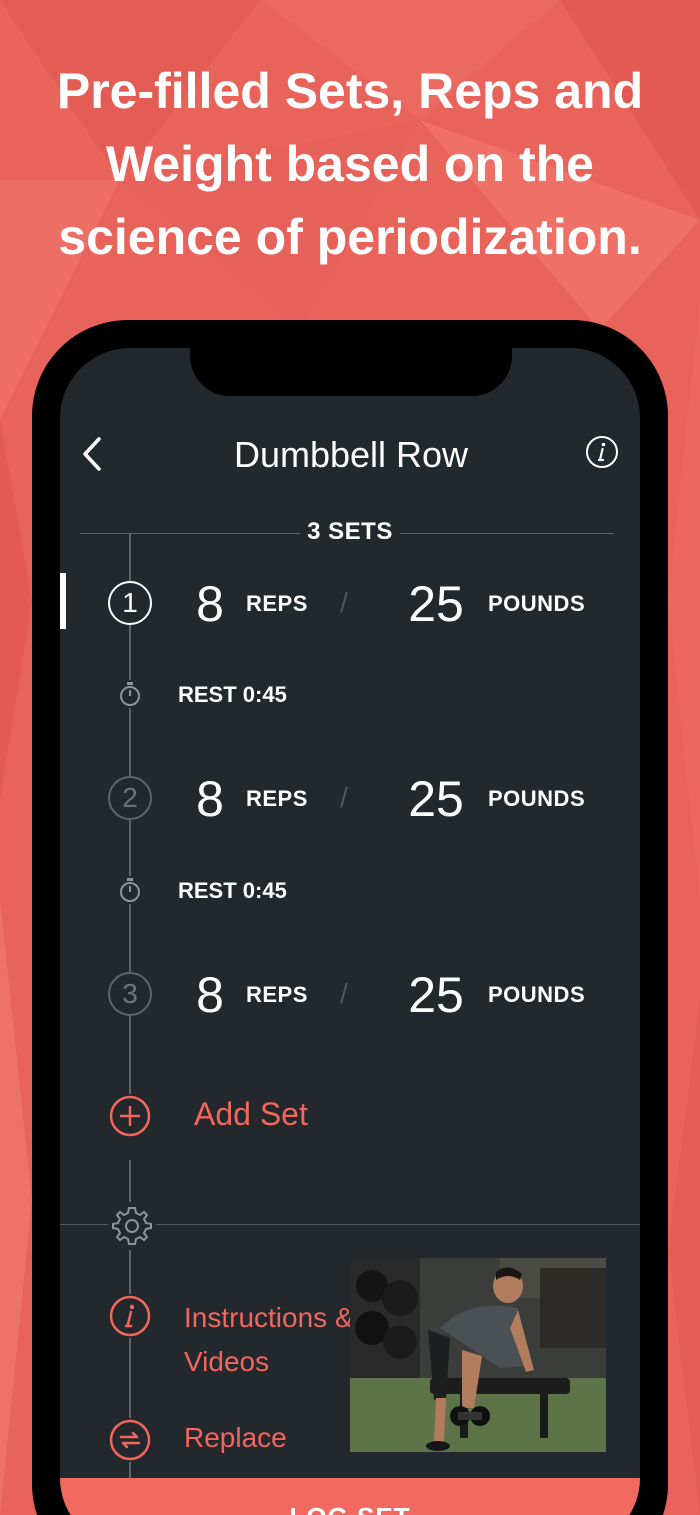 Image resolution: width=700 pixels, height=1515 pixels. What do you see at coordinates (350, 1116) in the screenshot?
I see `add-set-button: Add Set` at bounding box center [350, 1116].